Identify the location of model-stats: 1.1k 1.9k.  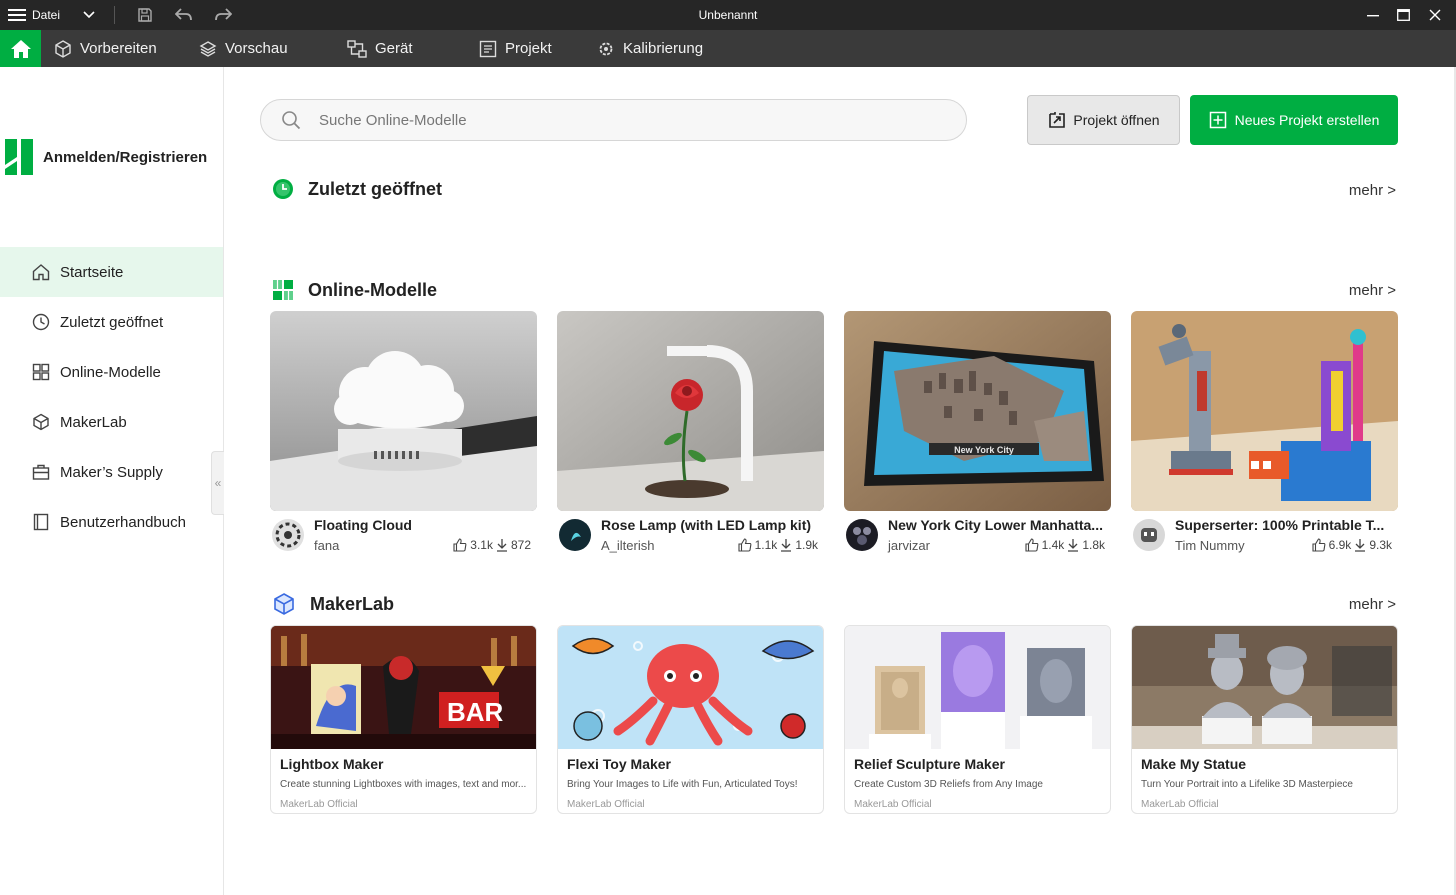
(778, 545).